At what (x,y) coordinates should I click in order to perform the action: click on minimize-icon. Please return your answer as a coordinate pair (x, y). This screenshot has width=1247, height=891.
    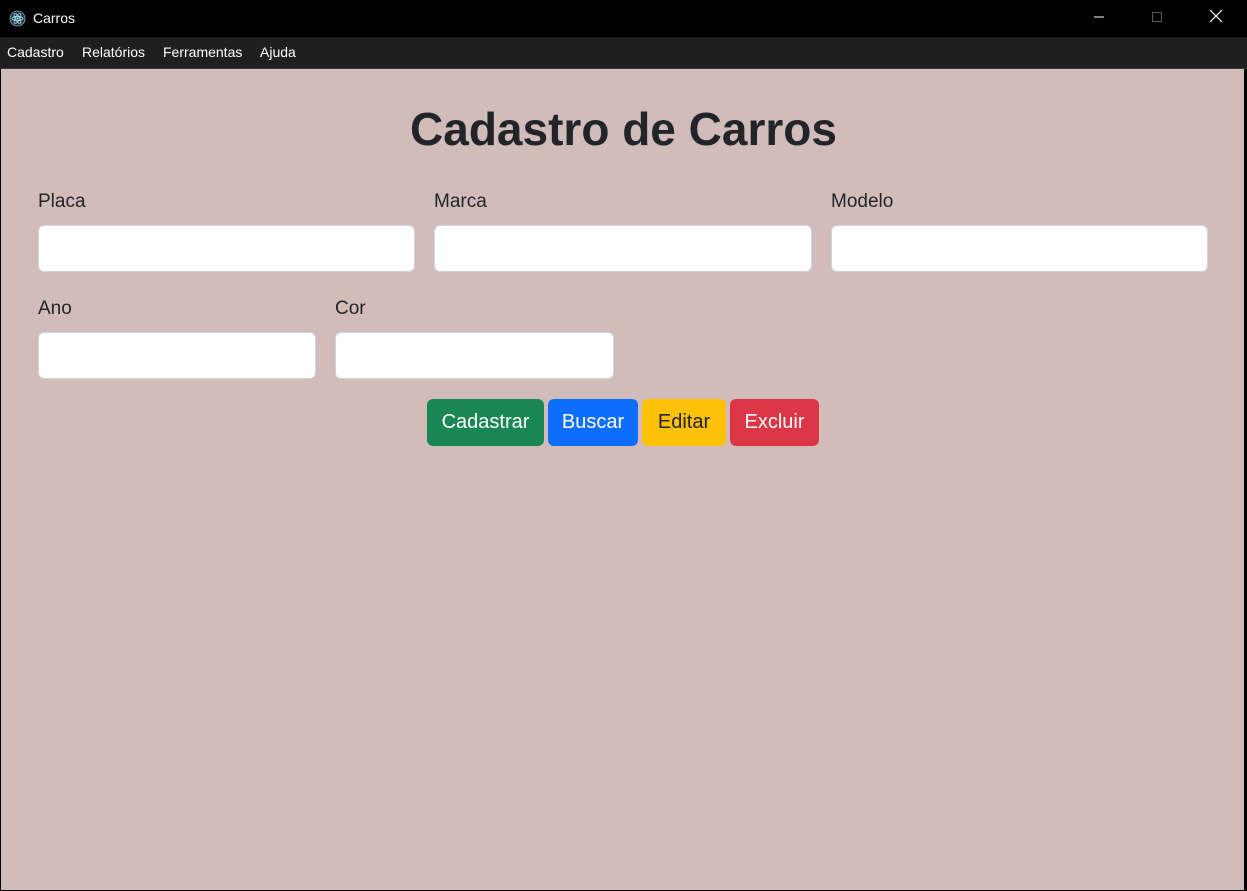
    Looking at the image, I should click on (1099, 19).